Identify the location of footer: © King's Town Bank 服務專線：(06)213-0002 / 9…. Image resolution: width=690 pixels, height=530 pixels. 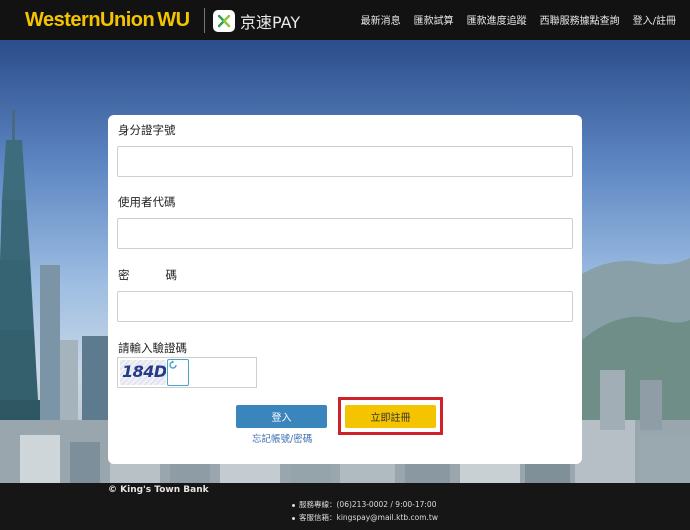
(345, 506).